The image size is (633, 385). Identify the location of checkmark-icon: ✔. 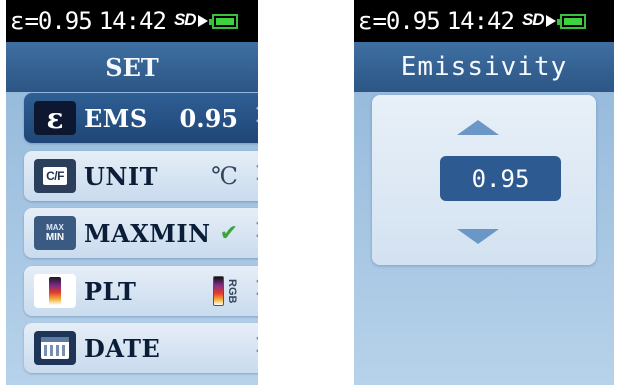
(228, 233).